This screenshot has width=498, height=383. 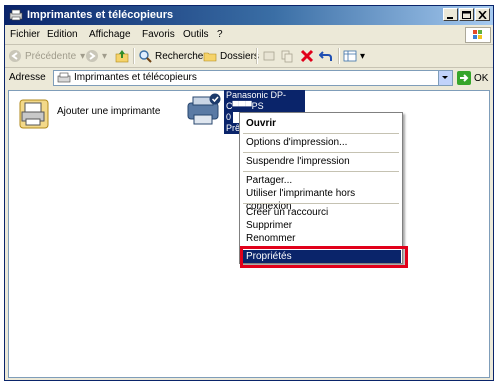 I want to click on delete-button, so click(x=308, y=56).